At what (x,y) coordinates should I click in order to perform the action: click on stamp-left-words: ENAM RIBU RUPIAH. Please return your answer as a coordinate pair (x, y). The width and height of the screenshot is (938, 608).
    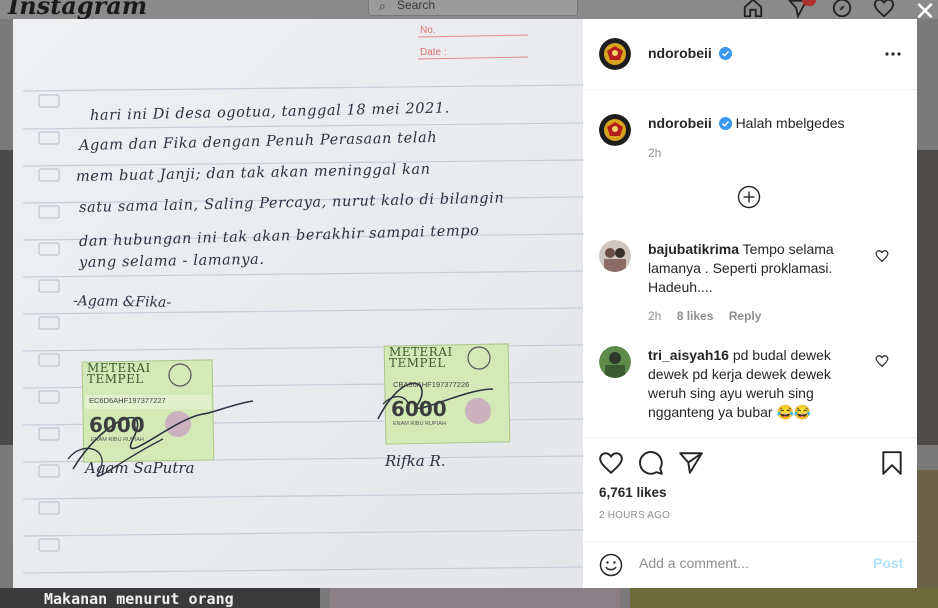
    Looking at the image, I should click on (117, 440).